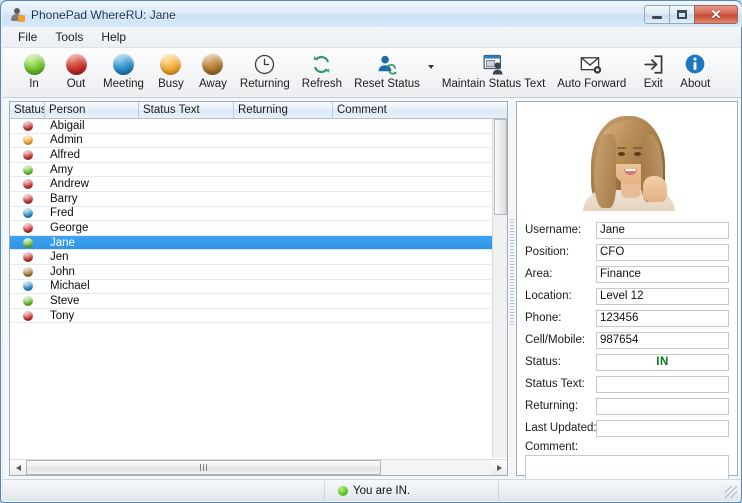 Image resolution: width=742 pixels, height=503 pixels. Describe the element at coordinates (103, 14) in the screenshot. I see `window-title: PhonePad WhereRU: Jane` at that location.